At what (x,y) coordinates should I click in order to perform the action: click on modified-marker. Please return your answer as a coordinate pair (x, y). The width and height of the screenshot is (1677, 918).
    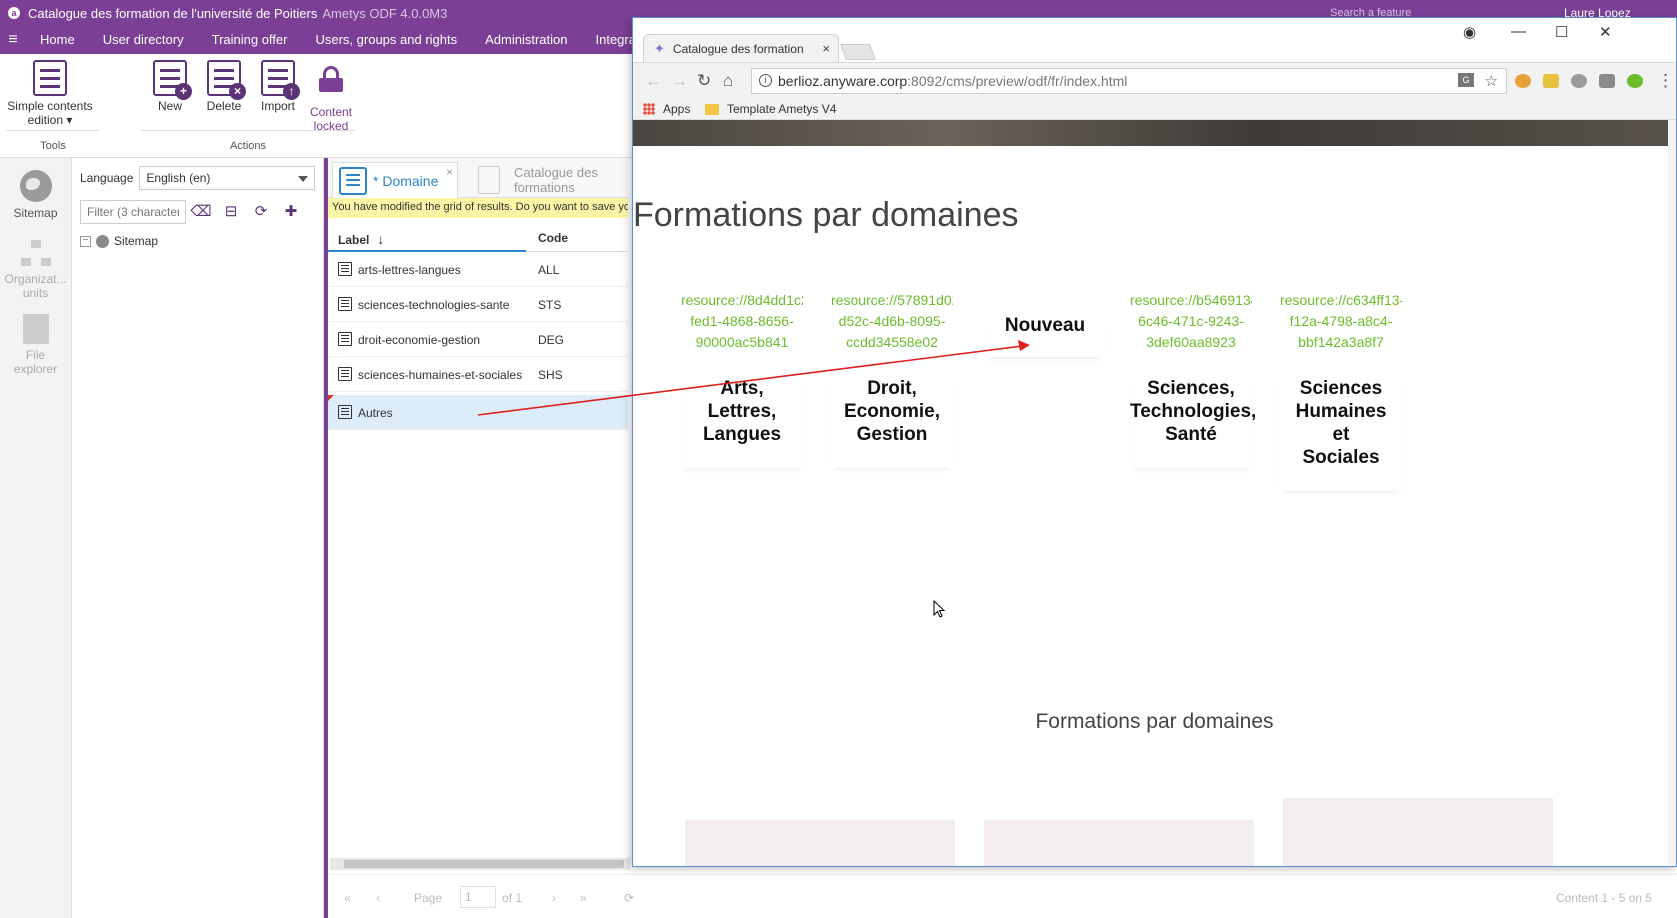
    Looking at the image, I should click on (331, 398).